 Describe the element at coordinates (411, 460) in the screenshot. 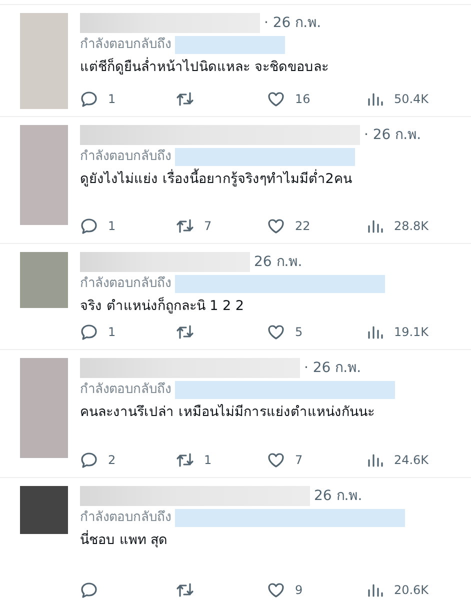

I see `view-count: 24.6K` at that location.